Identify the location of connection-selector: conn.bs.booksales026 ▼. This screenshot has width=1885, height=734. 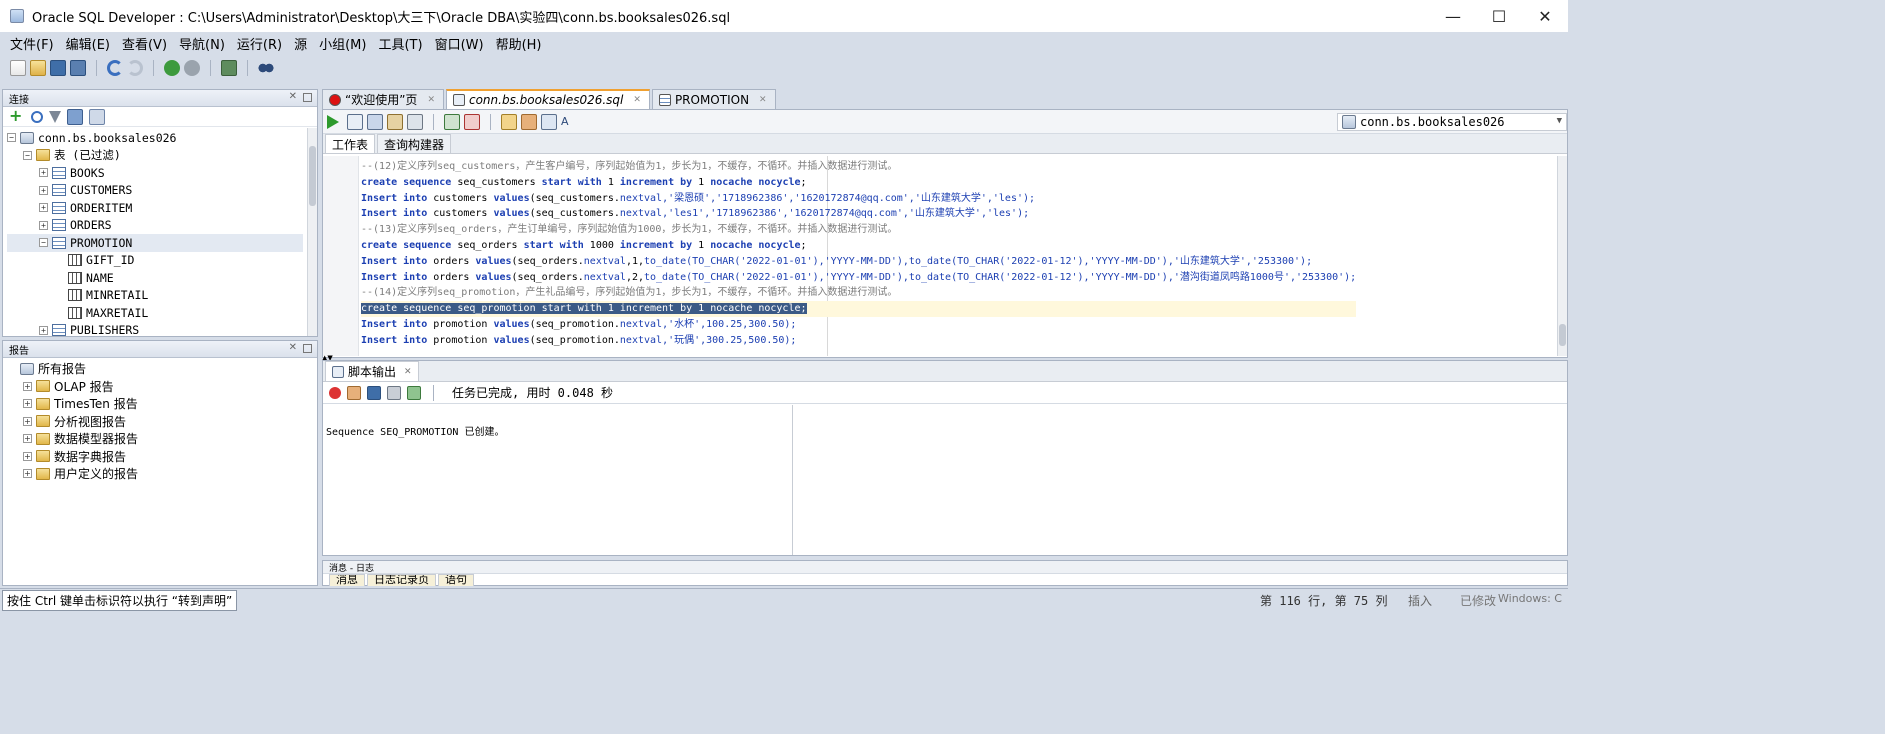
(1452, 122).